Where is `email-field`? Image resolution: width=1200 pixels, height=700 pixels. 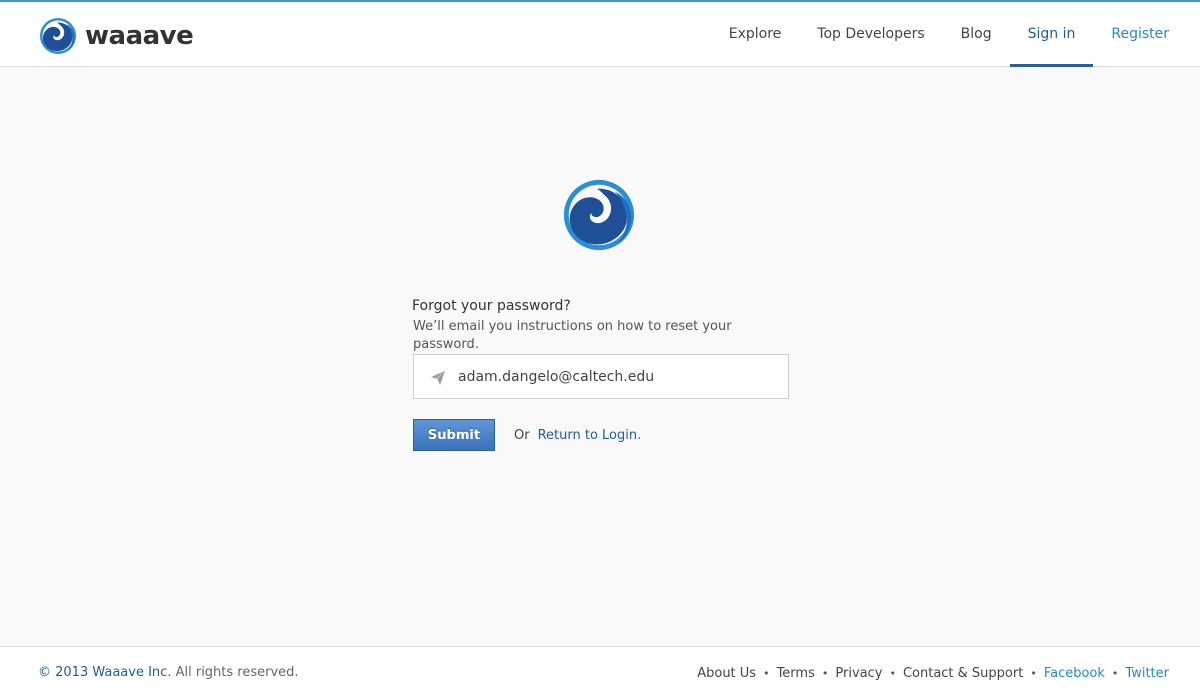
email-field is located at coordinates (601, 376).